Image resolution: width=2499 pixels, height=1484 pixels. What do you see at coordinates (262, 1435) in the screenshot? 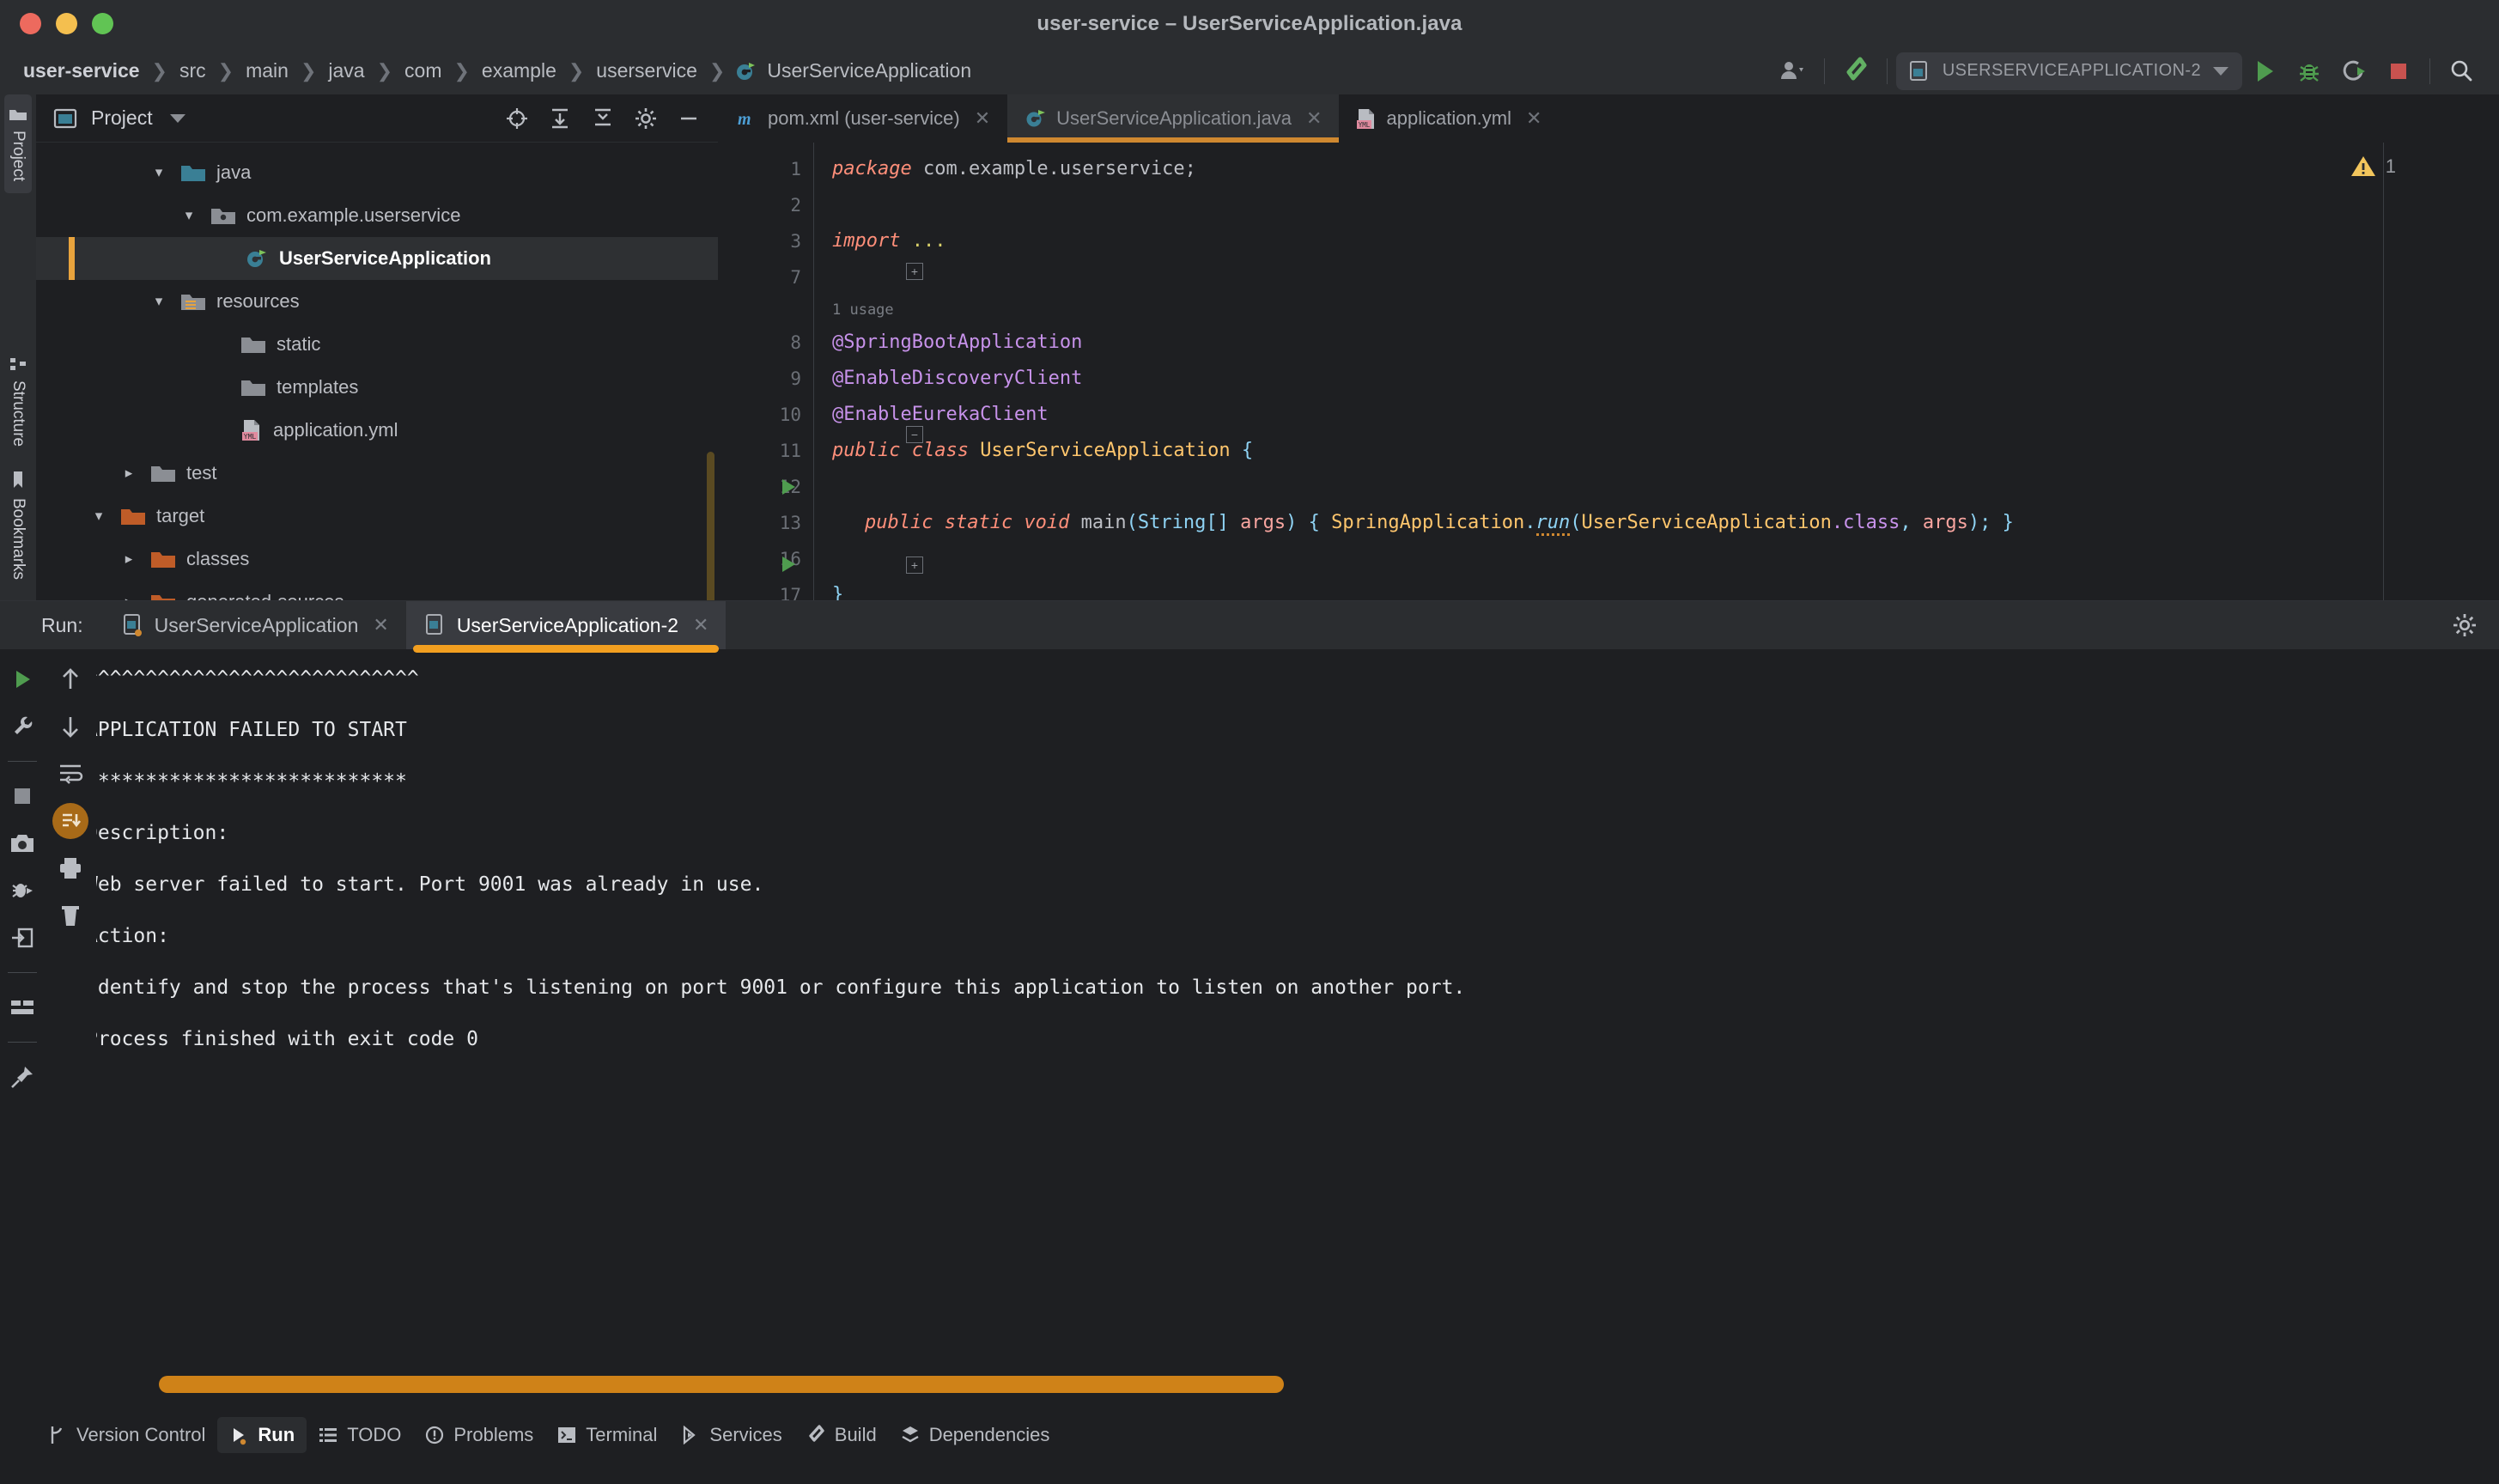
I see `status-run: Run` at bounding box center [262, 1435].